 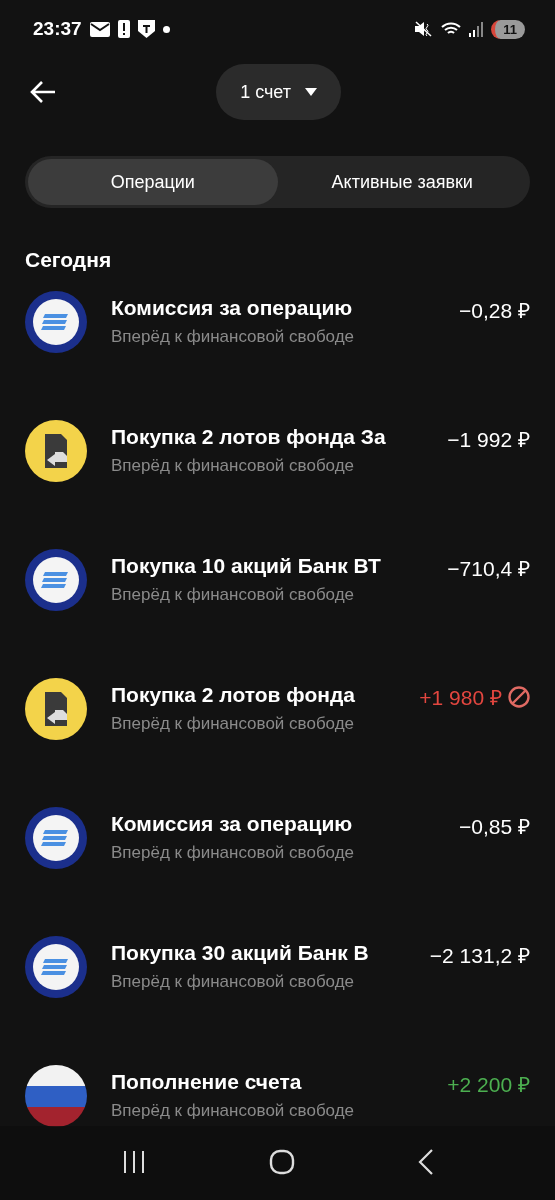 I want to click on operation-amount: +1 980 ₽, so click(x=460, y=698).